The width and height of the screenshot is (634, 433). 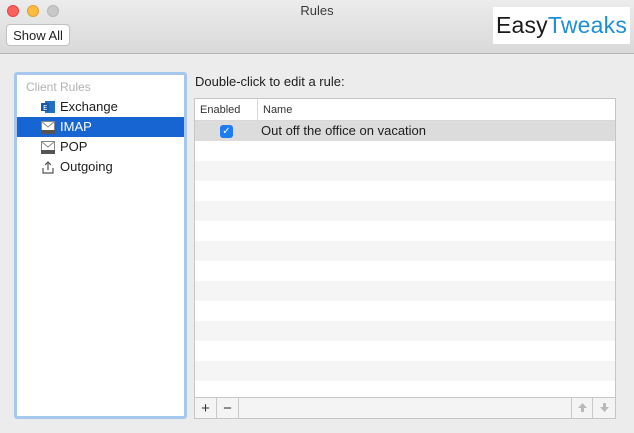 I want to click on svg-text: E, so click(x=45, y=108).